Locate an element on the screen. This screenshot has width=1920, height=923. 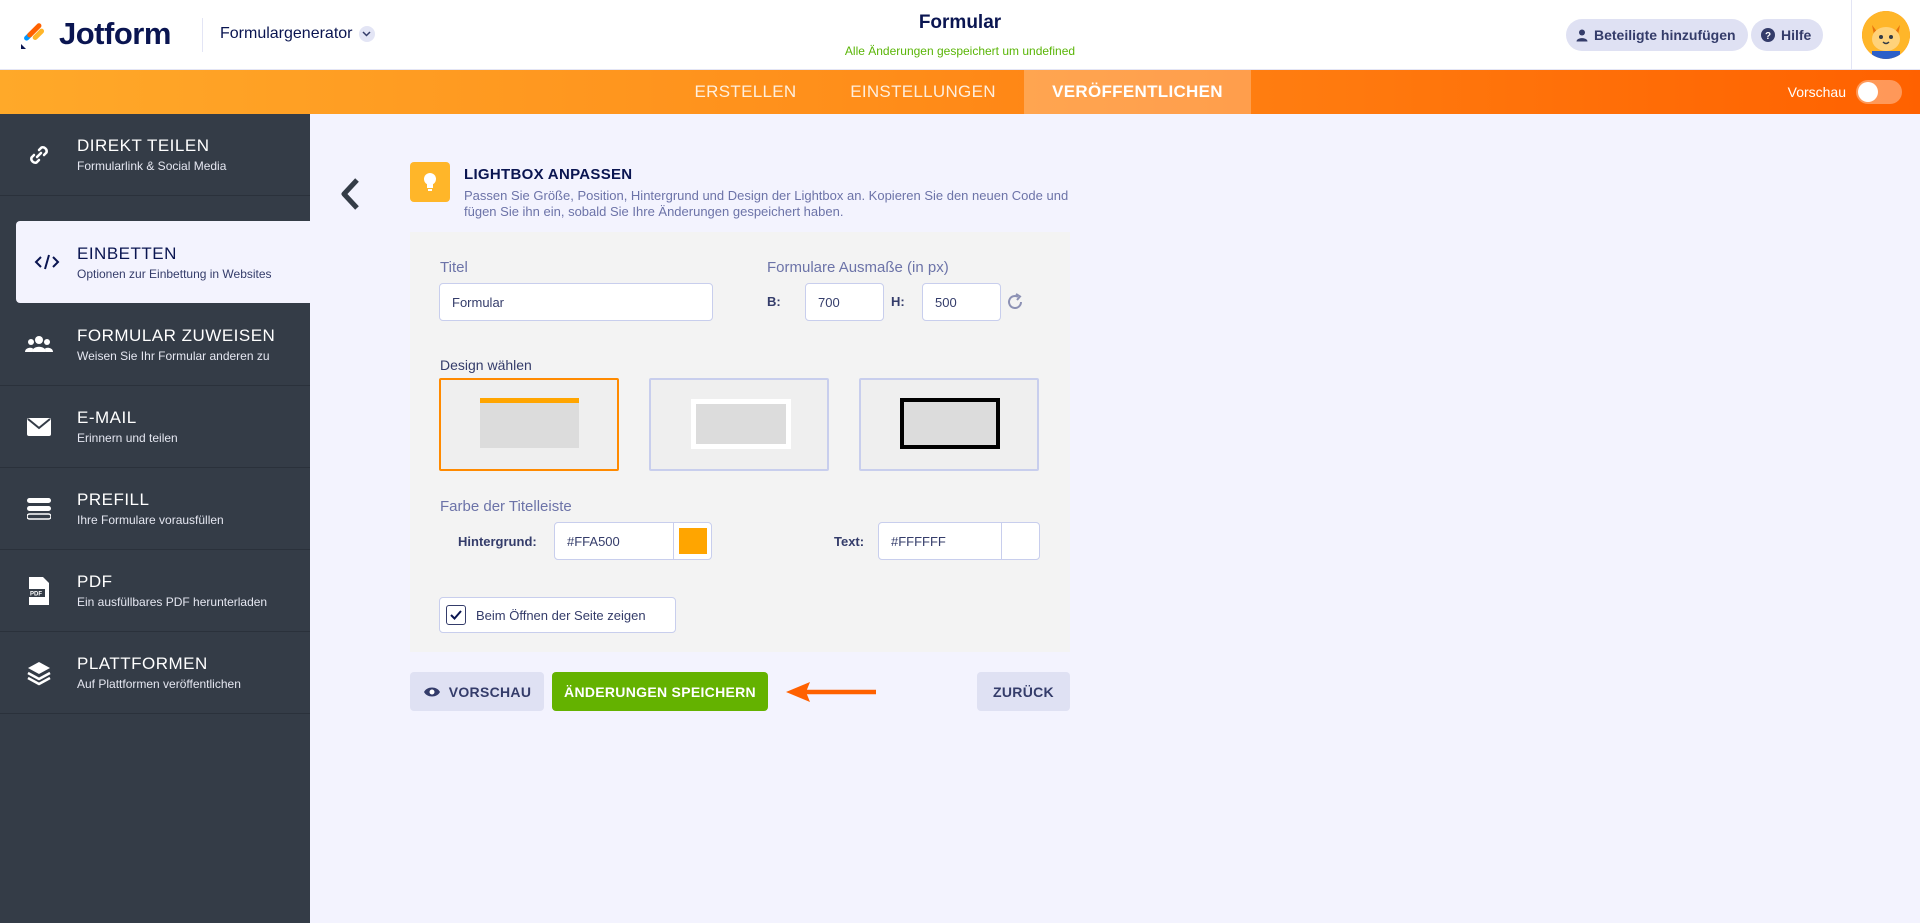
sidebar-item-label: E-MAIL is located at coordinates (107, 417).